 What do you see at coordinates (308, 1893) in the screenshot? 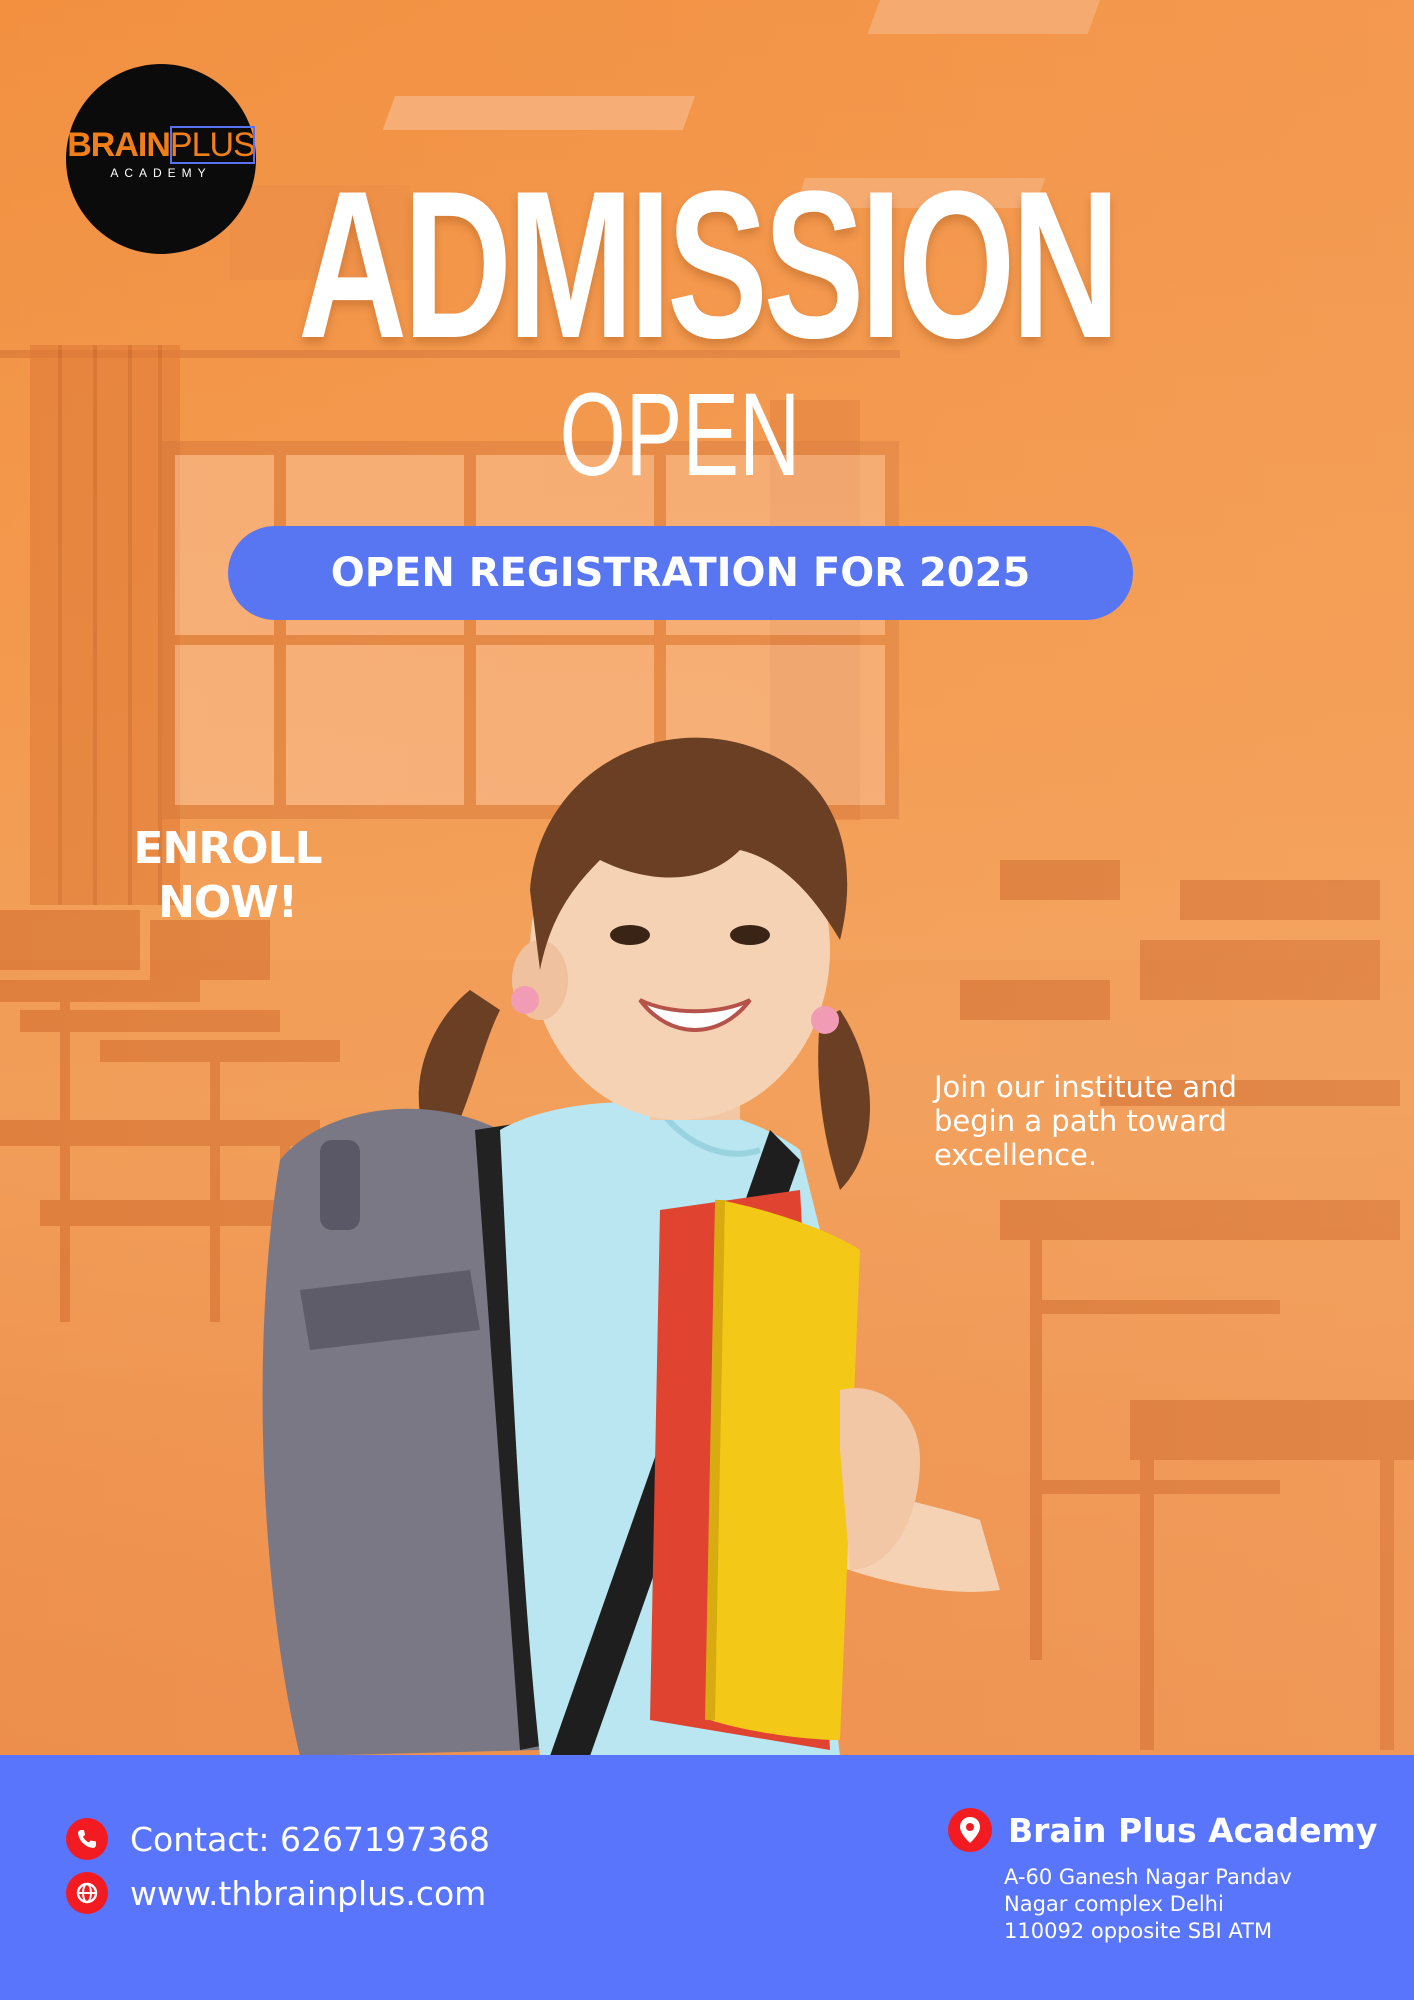
I see `contact-website-link: www.thbrainplus.com` at bounding box center [308, 1893].